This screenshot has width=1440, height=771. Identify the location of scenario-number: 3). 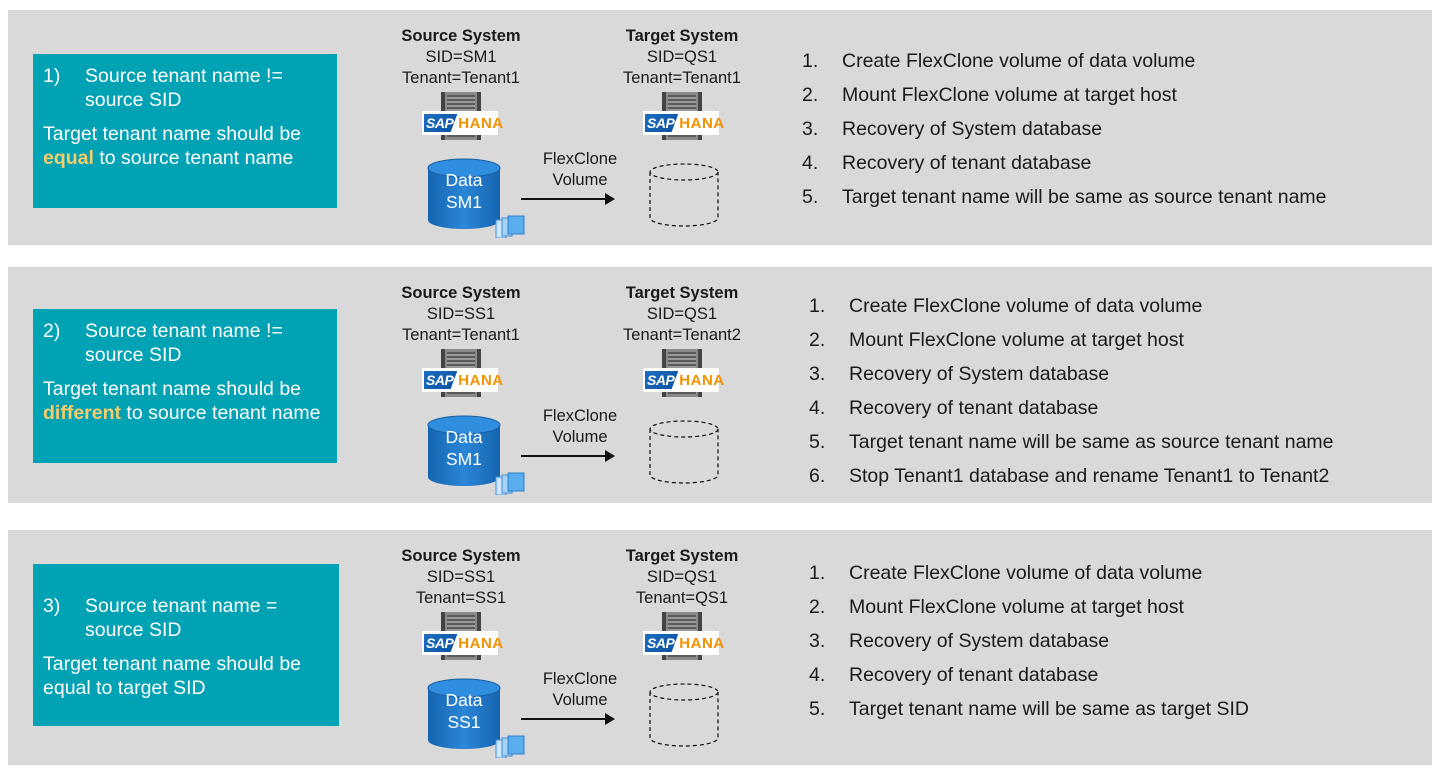
(52, 606).